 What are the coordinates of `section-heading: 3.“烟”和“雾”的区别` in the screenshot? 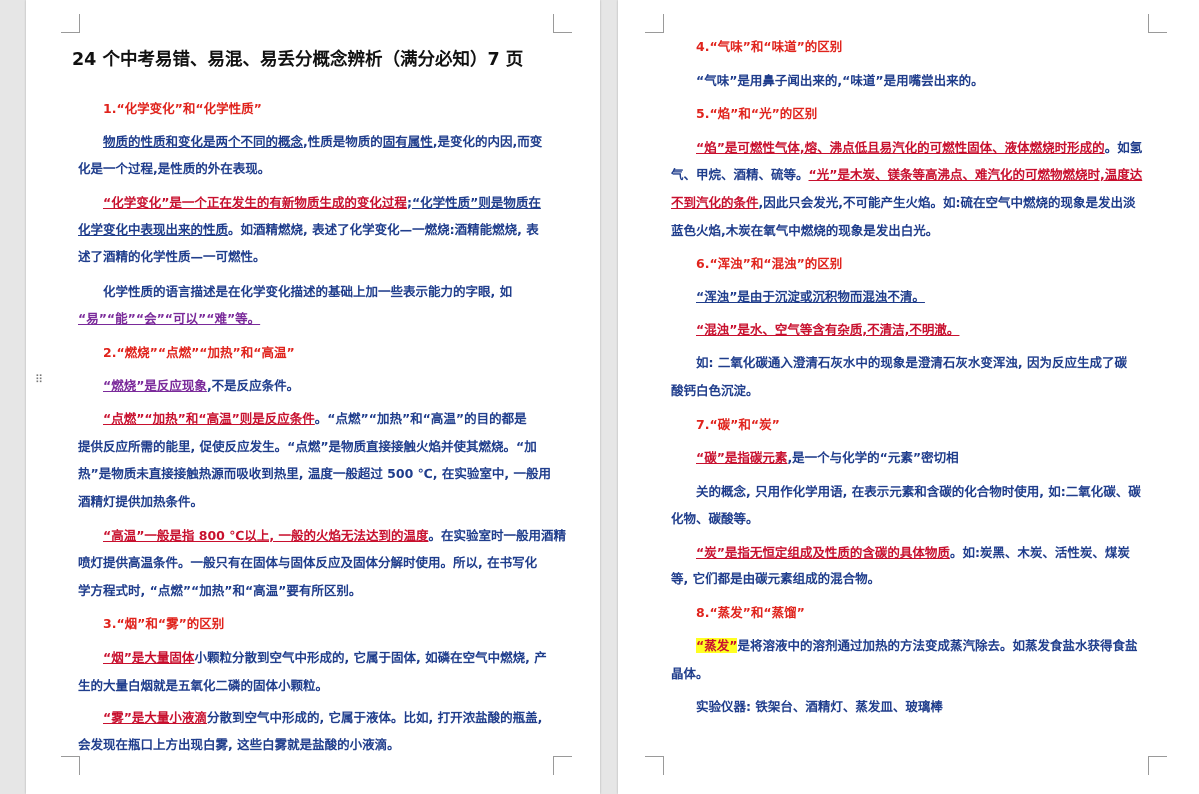 It's located at (164, 623).